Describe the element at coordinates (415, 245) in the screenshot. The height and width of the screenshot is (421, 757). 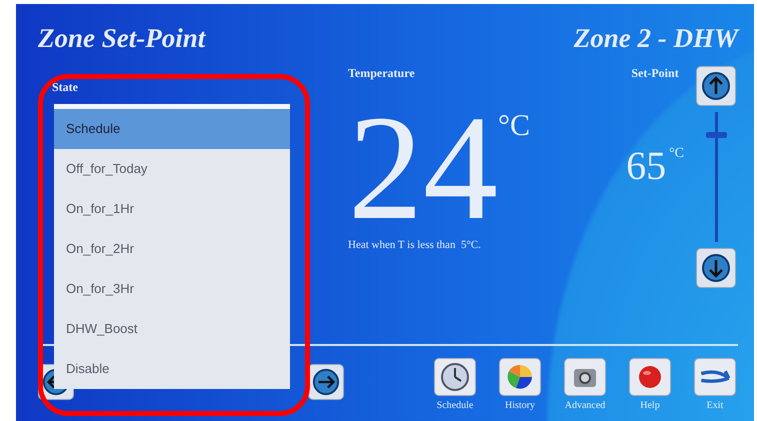
I see `heat-note: Heat when T is less than 5°C.` at that location.